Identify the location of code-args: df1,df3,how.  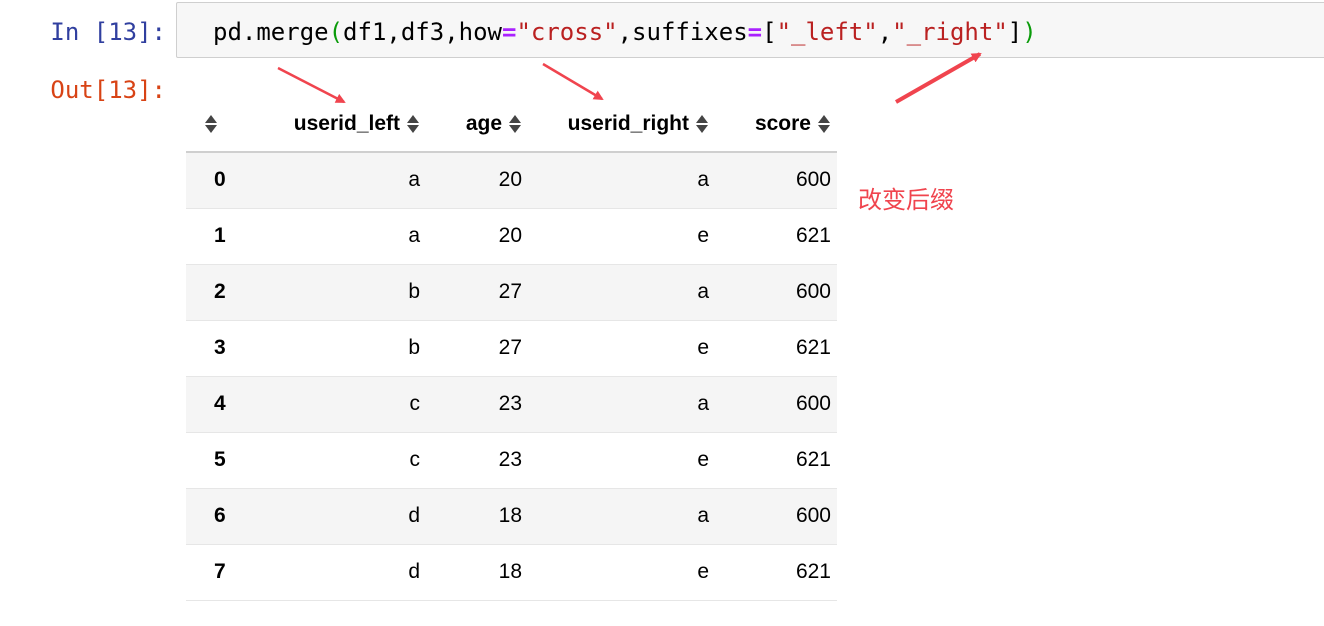
(422, 32).